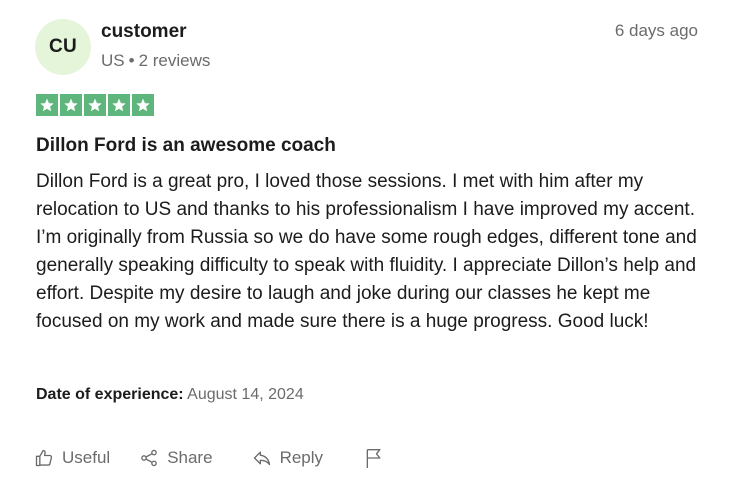 The width and height of the screenshot is (735, 492). I want to click on share-button: Share, so click(176, 458).